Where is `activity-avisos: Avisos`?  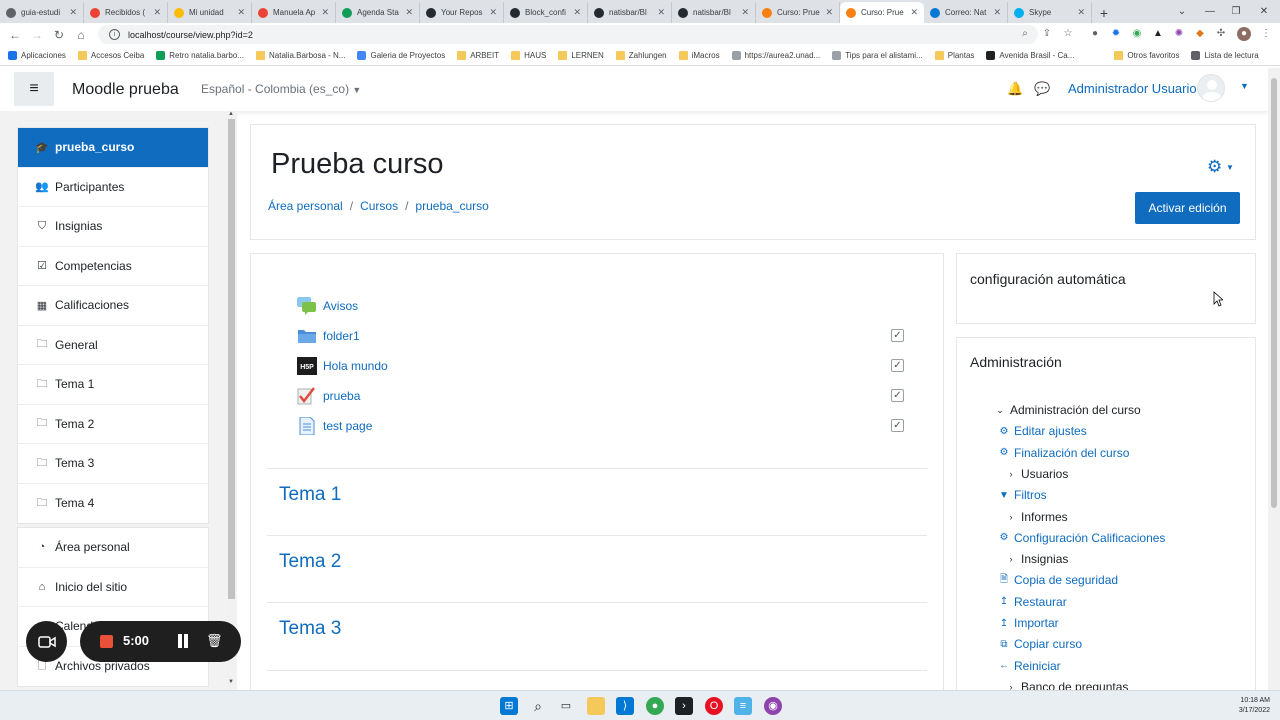 activity-avisos: Avisos is located at coordinates (327, 306).